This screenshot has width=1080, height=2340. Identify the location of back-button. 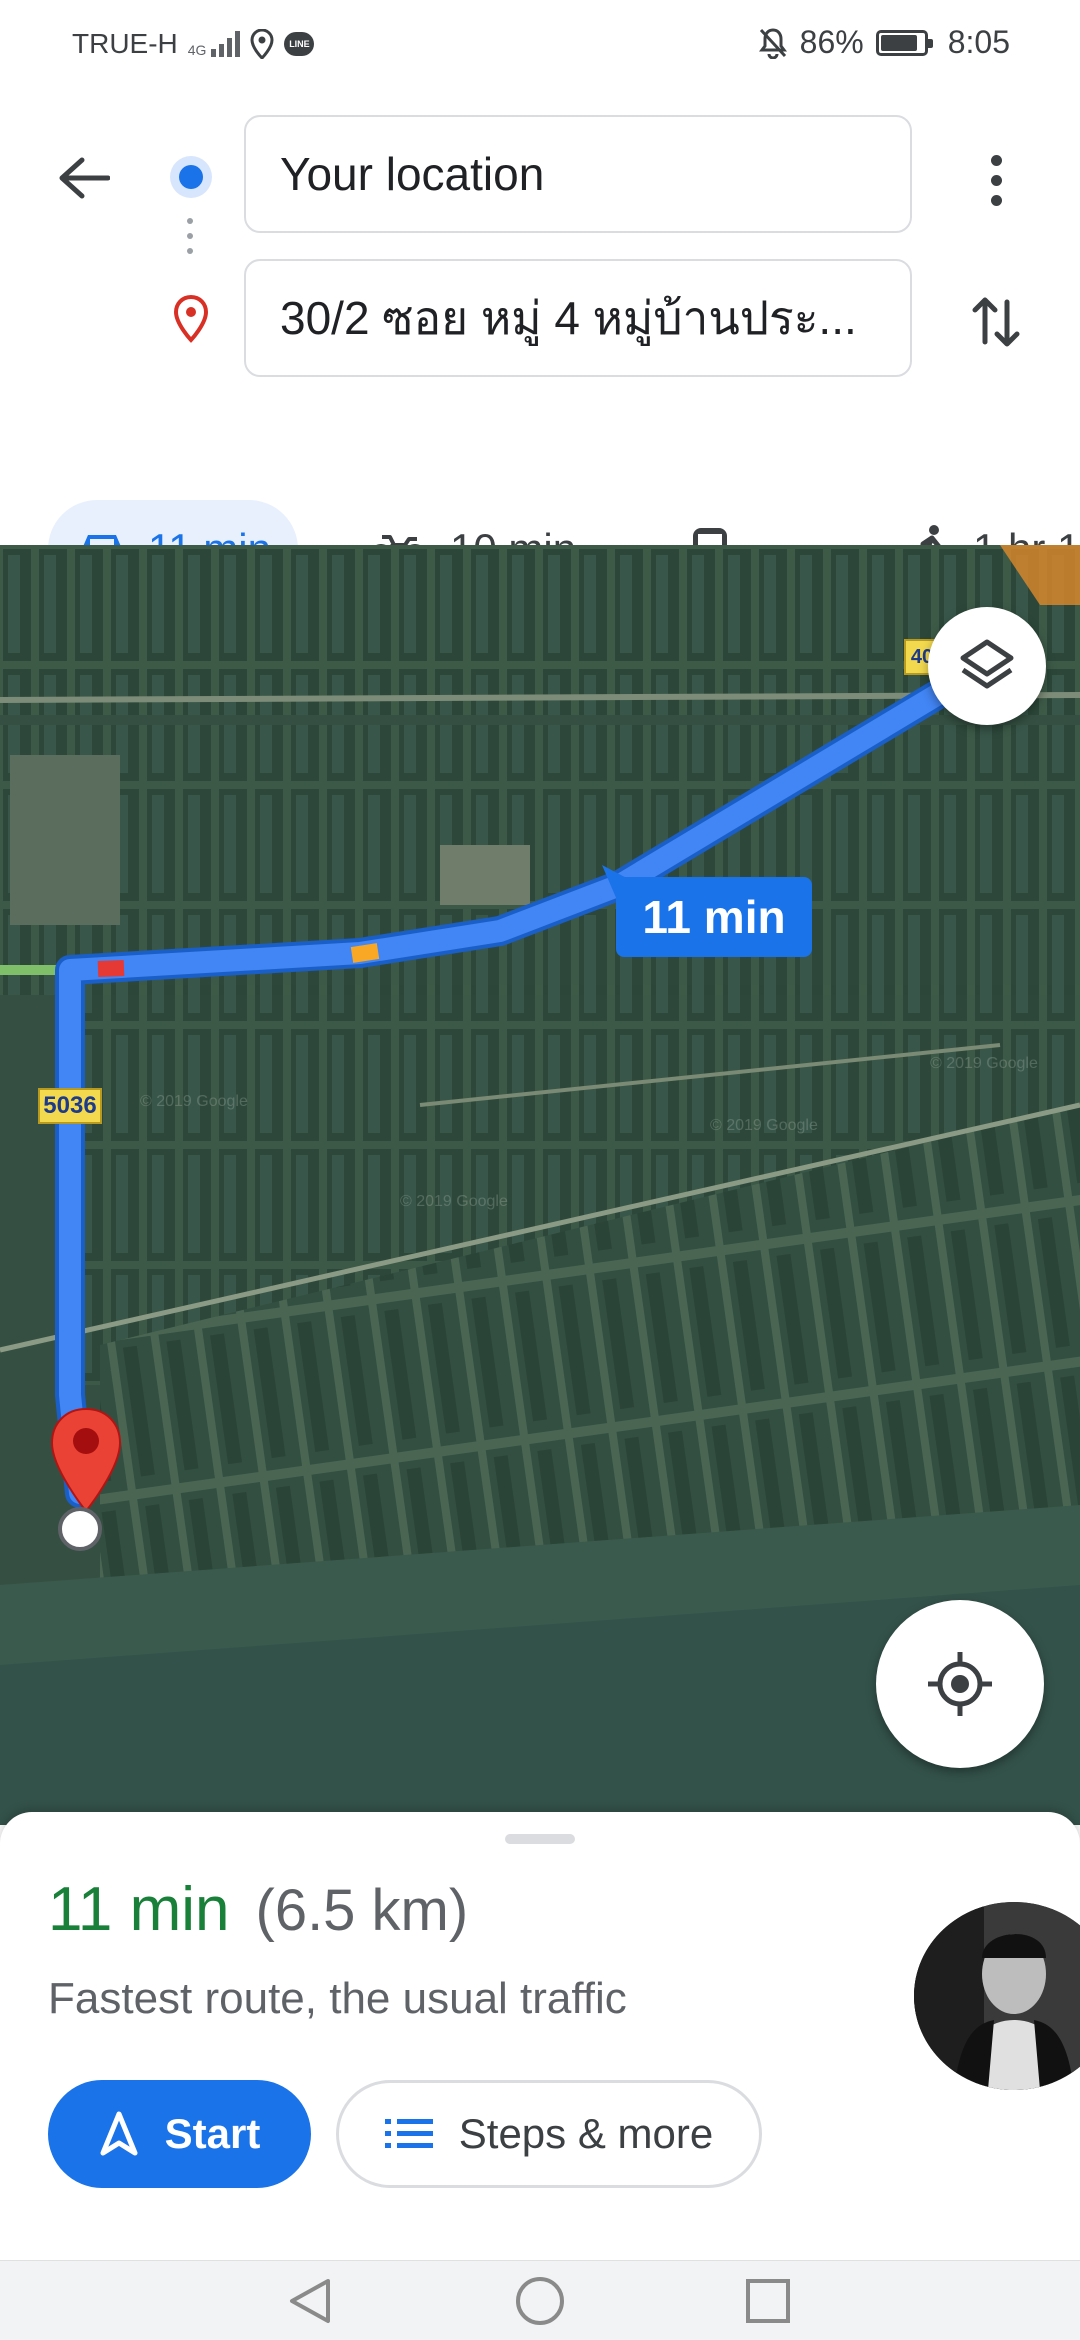
(84, 178).